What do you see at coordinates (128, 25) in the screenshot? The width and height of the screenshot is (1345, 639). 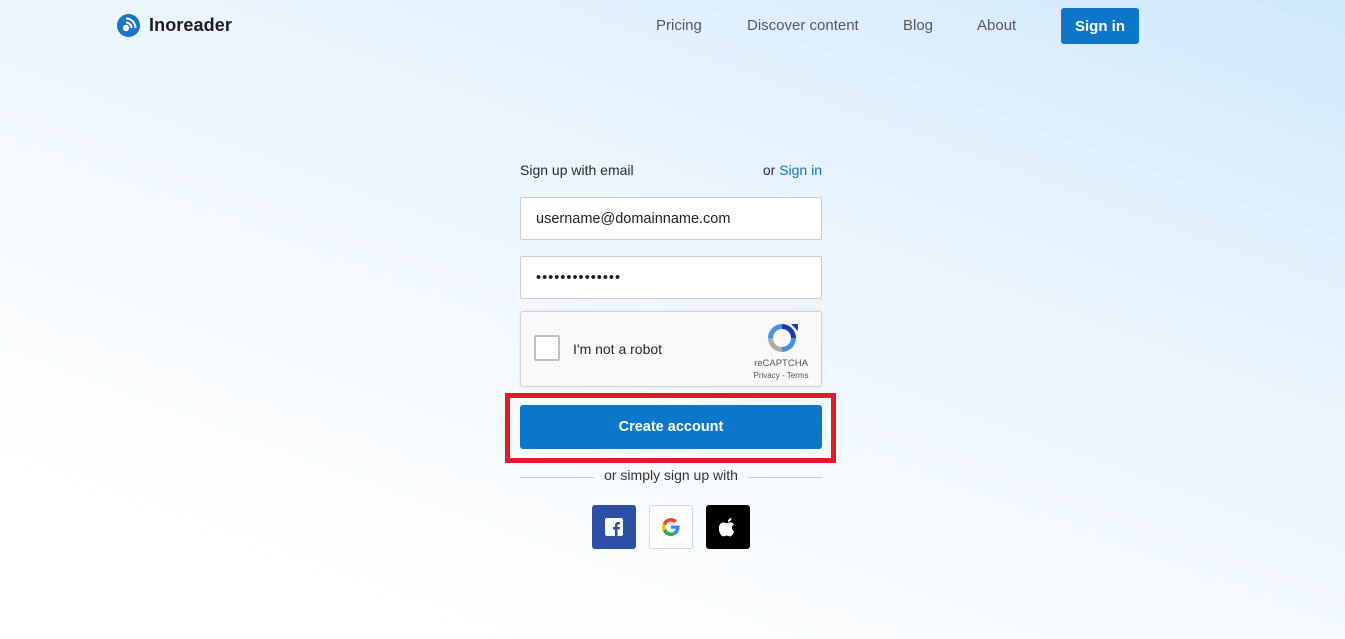 I see `inoreader-logo-icon` at bounding box center [128, 25].